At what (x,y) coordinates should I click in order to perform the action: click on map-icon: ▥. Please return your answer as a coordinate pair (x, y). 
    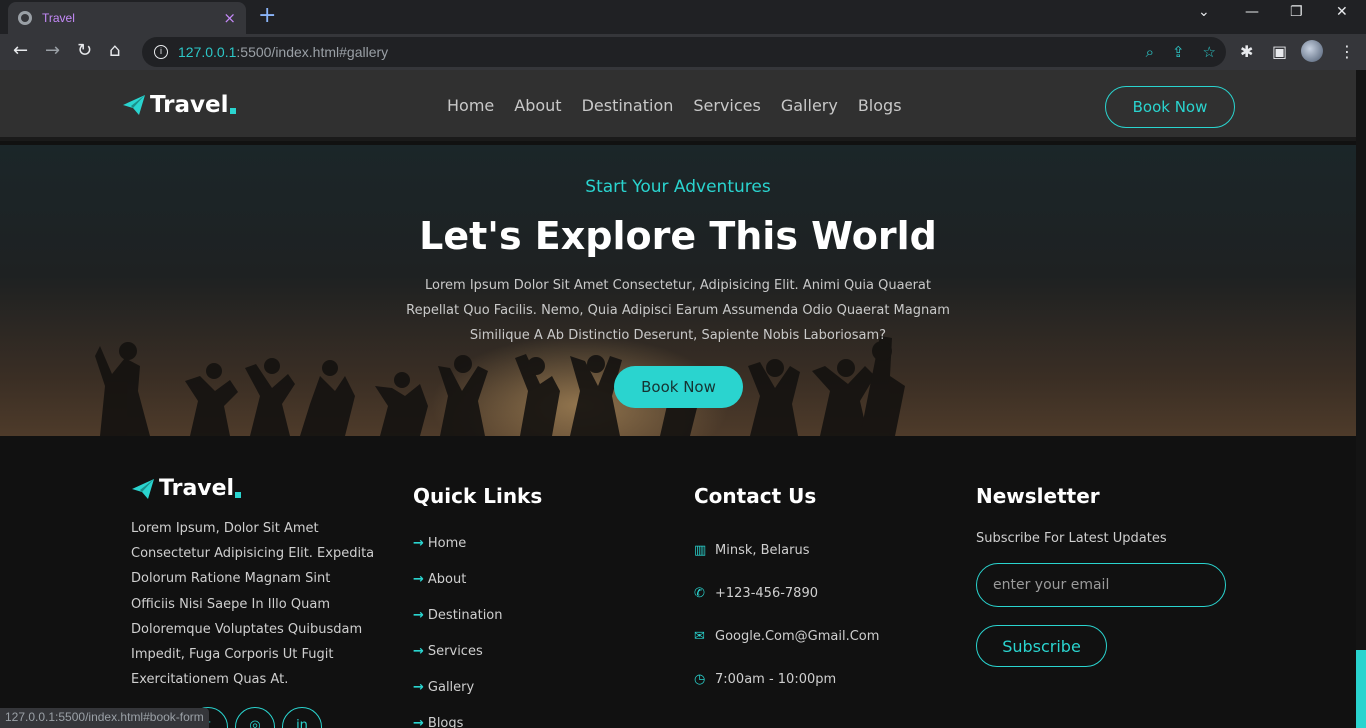
    Looking at the image, I should click on (700, 550).